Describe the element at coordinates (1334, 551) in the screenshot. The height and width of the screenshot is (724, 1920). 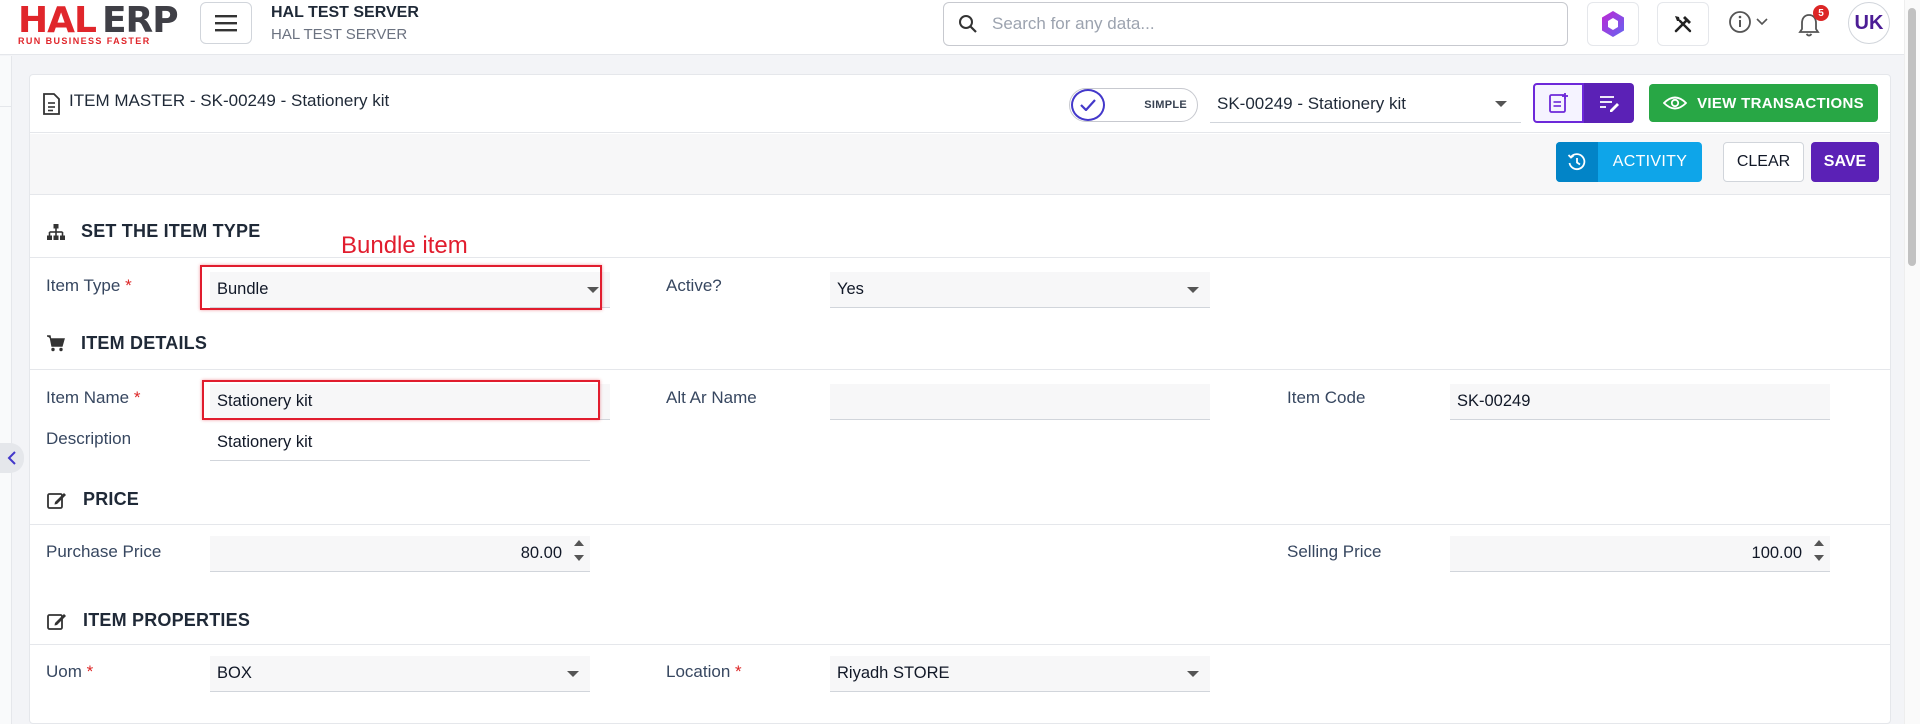
I see `selling-price-label: Selling Price` at that location.